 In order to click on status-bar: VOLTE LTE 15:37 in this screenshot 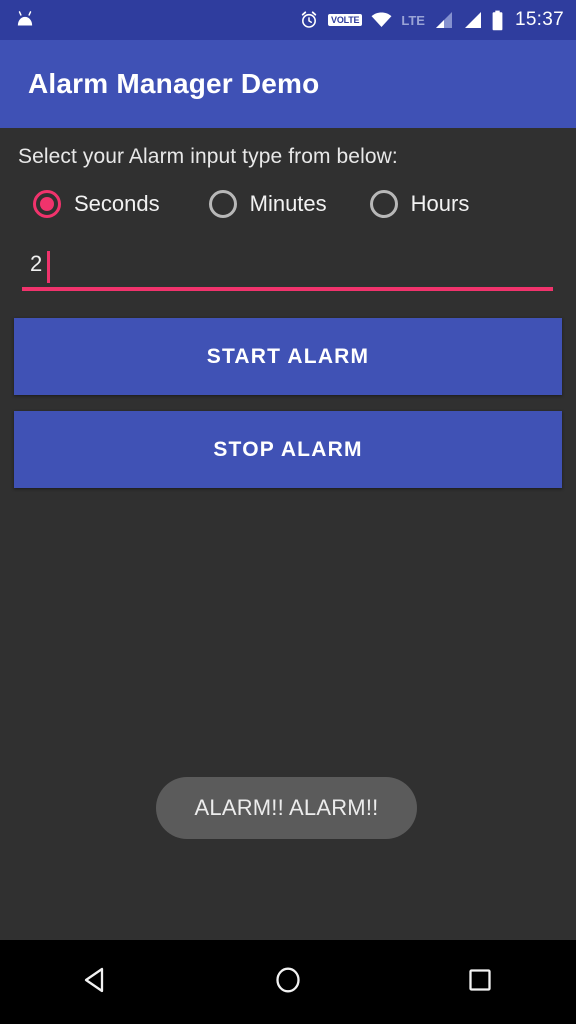, I will do `click(288, 20)`.